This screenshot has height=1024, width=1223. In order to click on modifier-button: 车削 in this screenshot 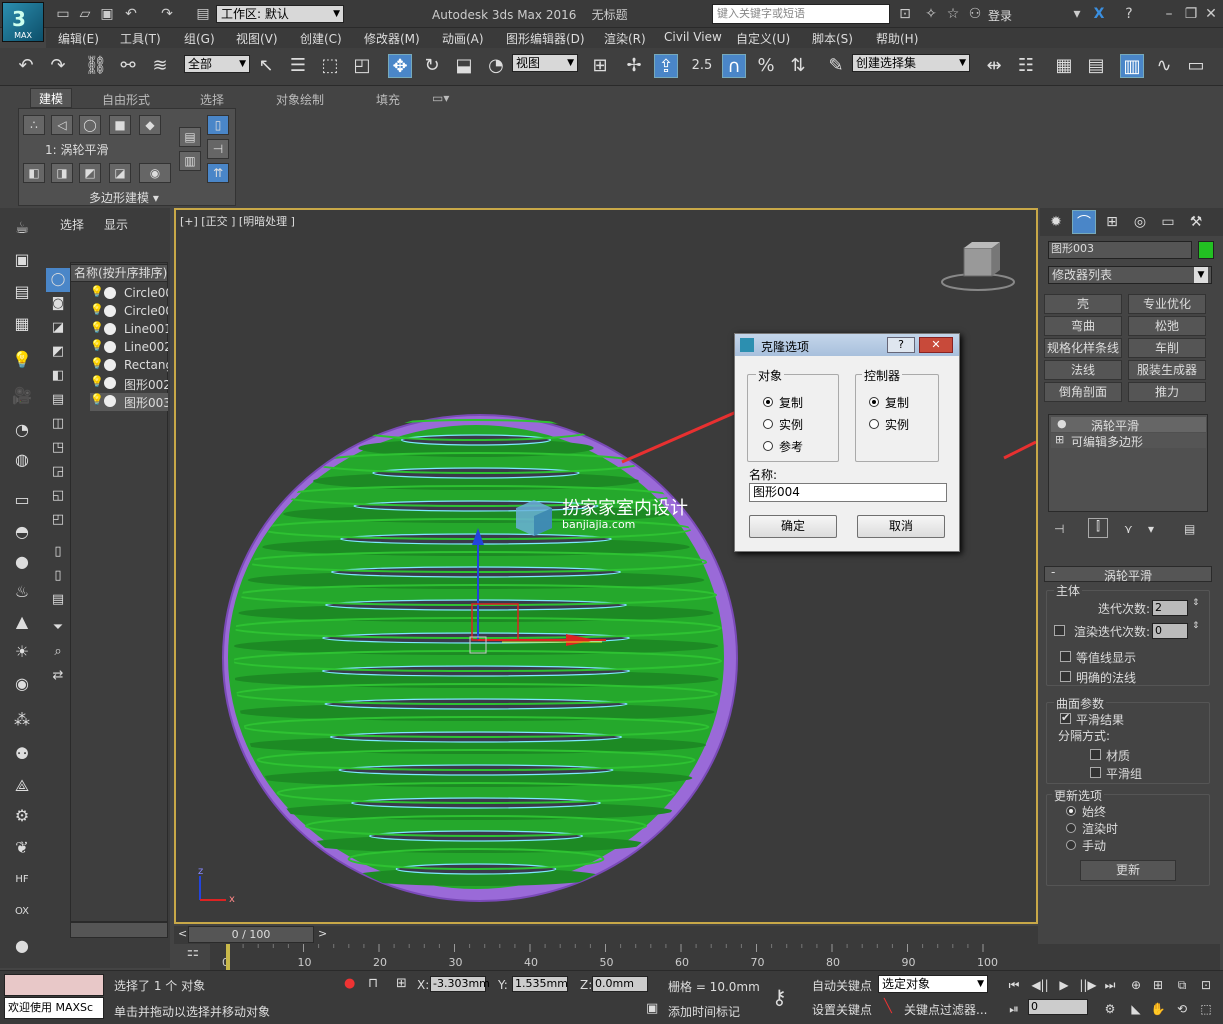, I will do `click(1167, 348)`.